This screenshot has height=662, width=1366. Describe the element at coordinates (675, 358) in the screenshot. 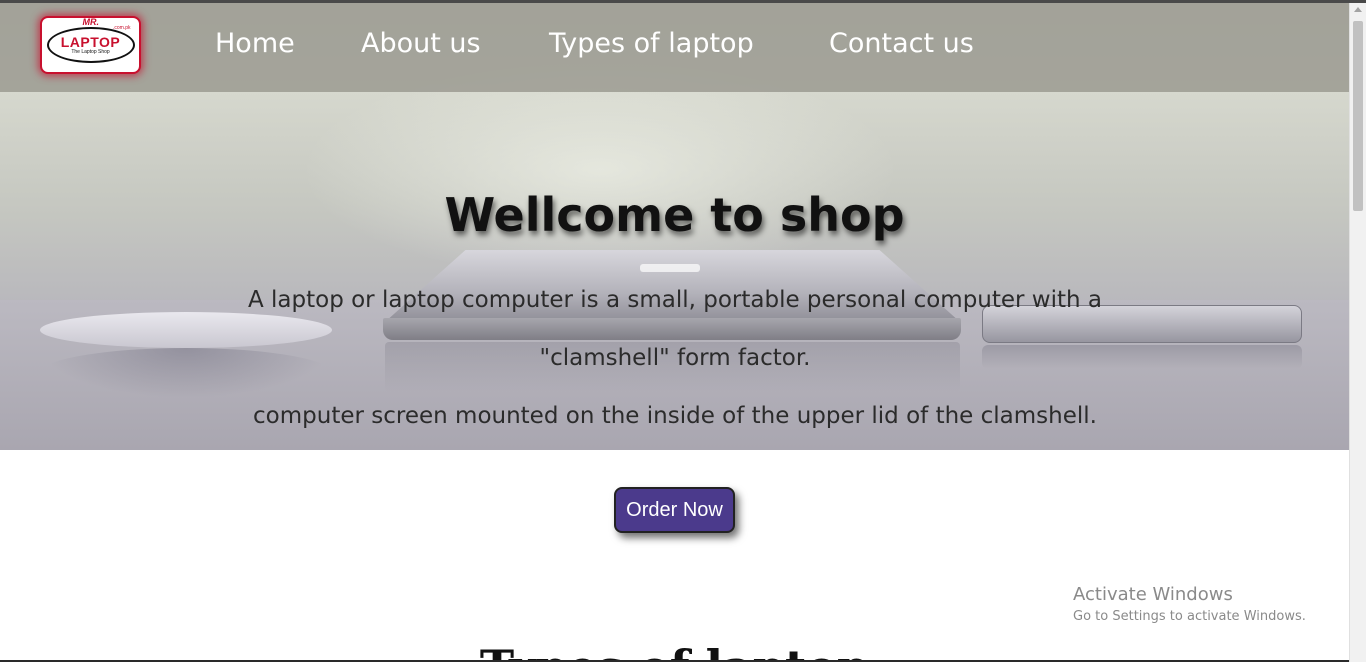

I see `hero-text-line-2: "clamshell" form factor.` at that location.